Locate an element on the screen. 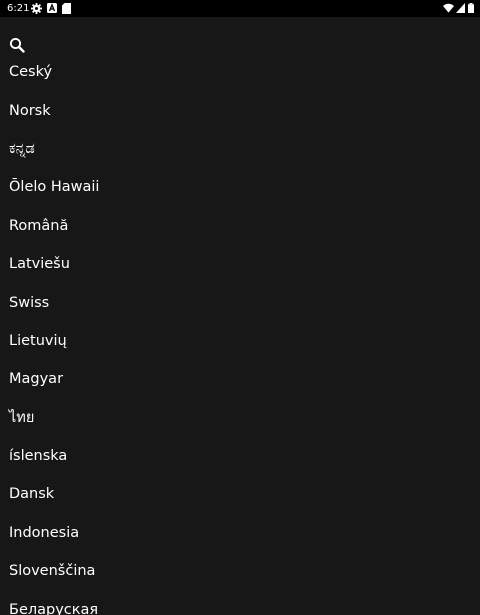 This screenshot has height=615, width=480. wifi-icon is located at coordinates (448, 8).